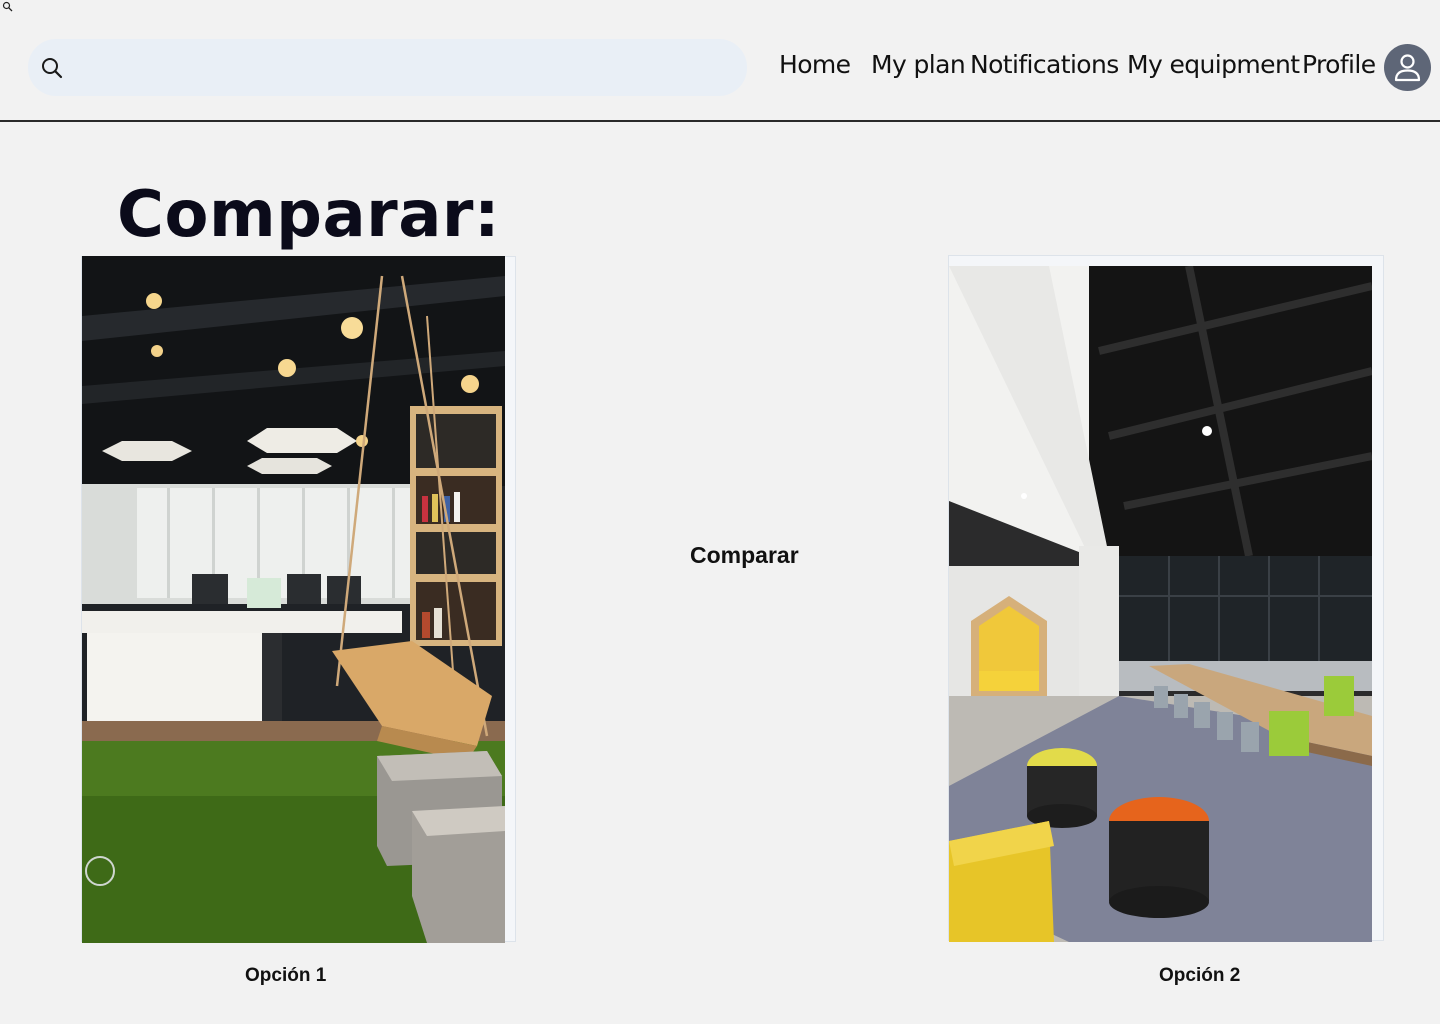 The width and height of the screenshot is (1440, 1024). Describe the element at coordinates (286, 975) in the screenshot. I see `option-1-label: Opción 1` at that location.